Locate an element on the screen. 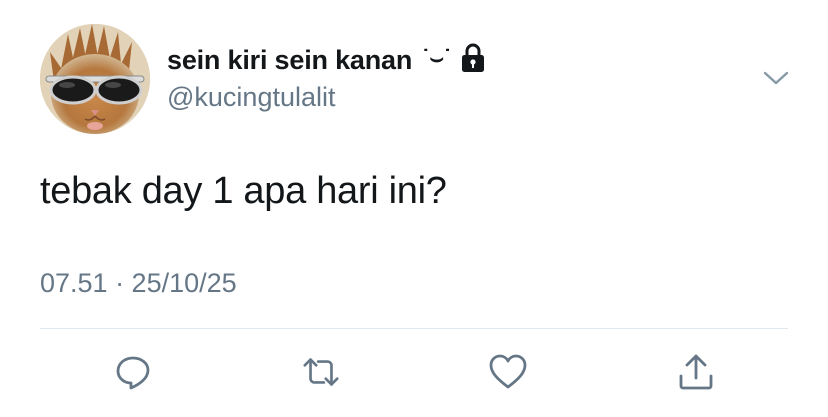 This screenshot has width=828, height=417. chevron-down-icon is located at coordinates (776, 78).